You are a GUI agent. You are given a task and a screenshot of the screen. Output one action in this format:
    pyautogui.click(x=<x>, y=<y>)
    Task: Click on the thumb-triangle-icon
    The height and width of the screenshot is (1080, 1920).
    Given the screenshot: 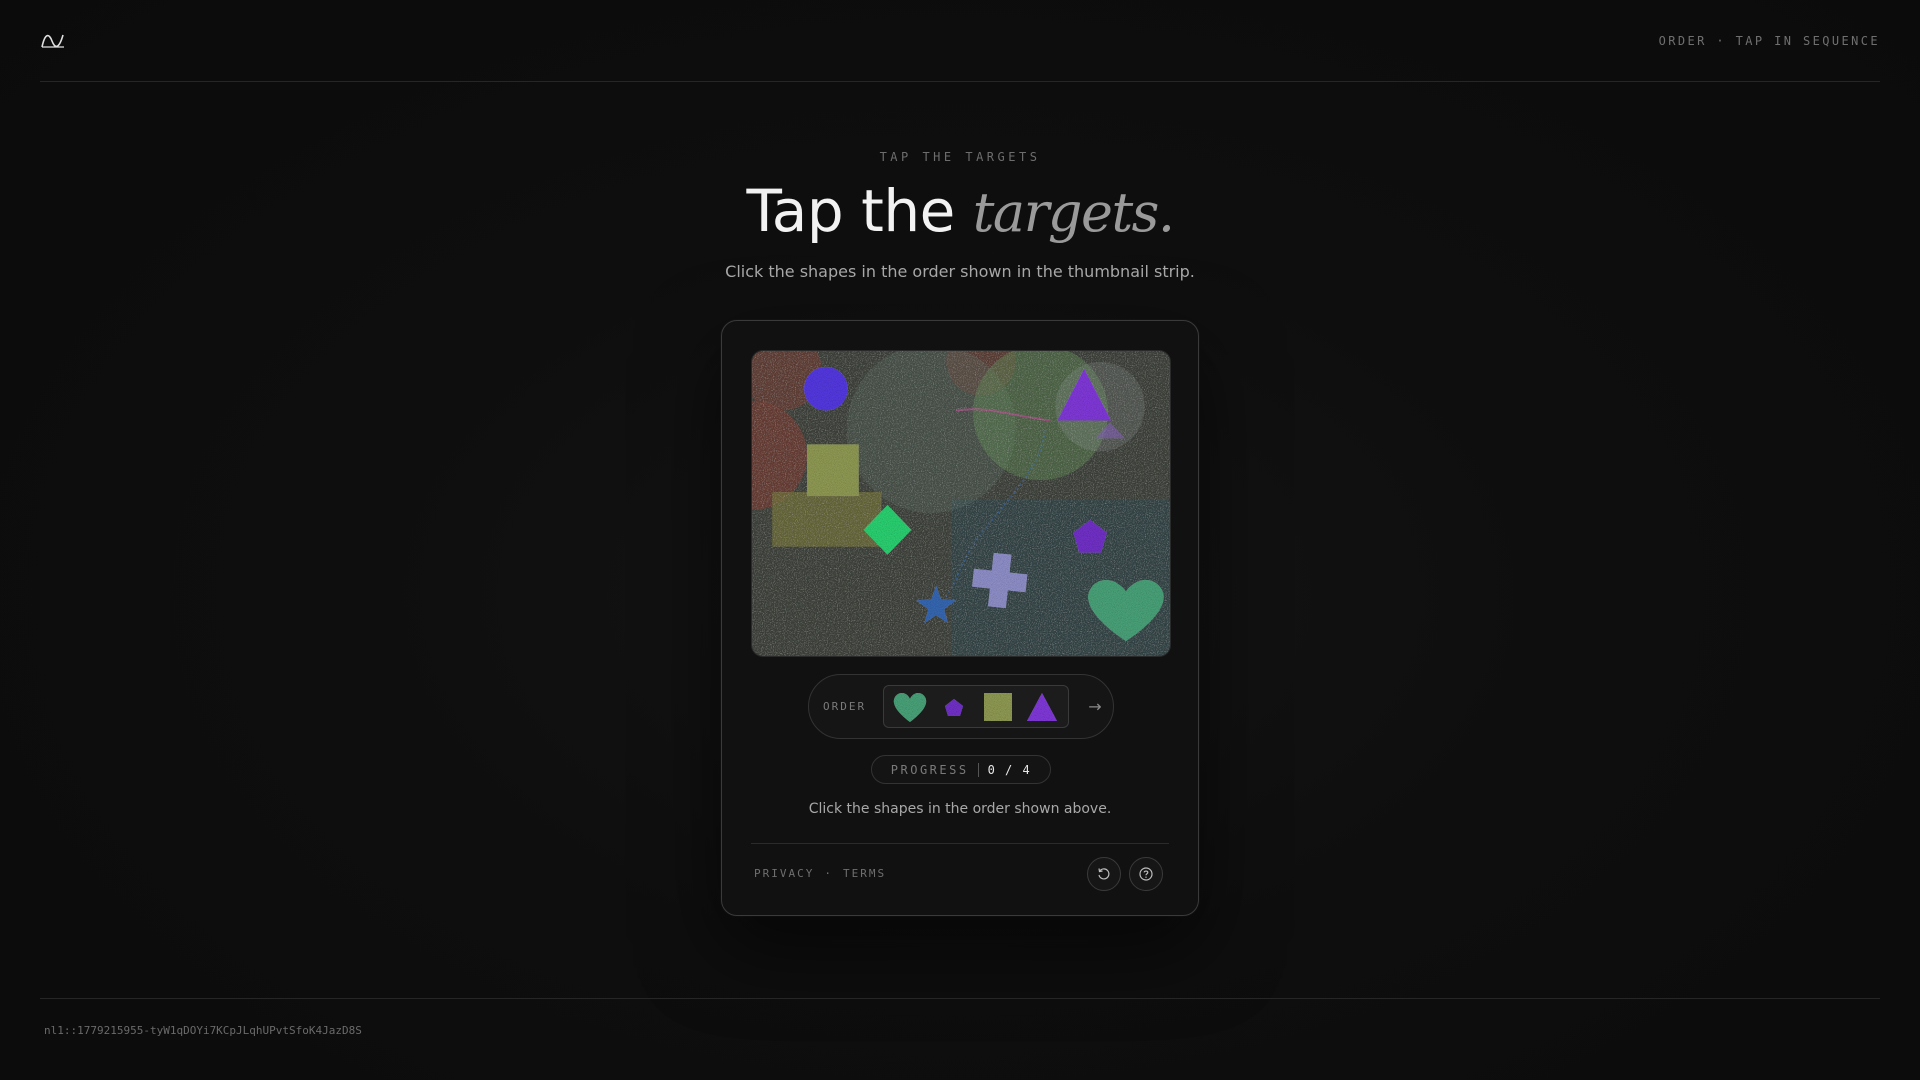 What is the action you would take?
    pyautogui.click(x=1042, y=706)
    